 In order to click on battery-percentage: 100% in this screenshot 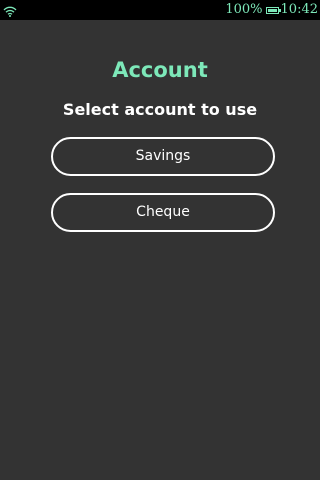, I will do `click(244, 9)`.